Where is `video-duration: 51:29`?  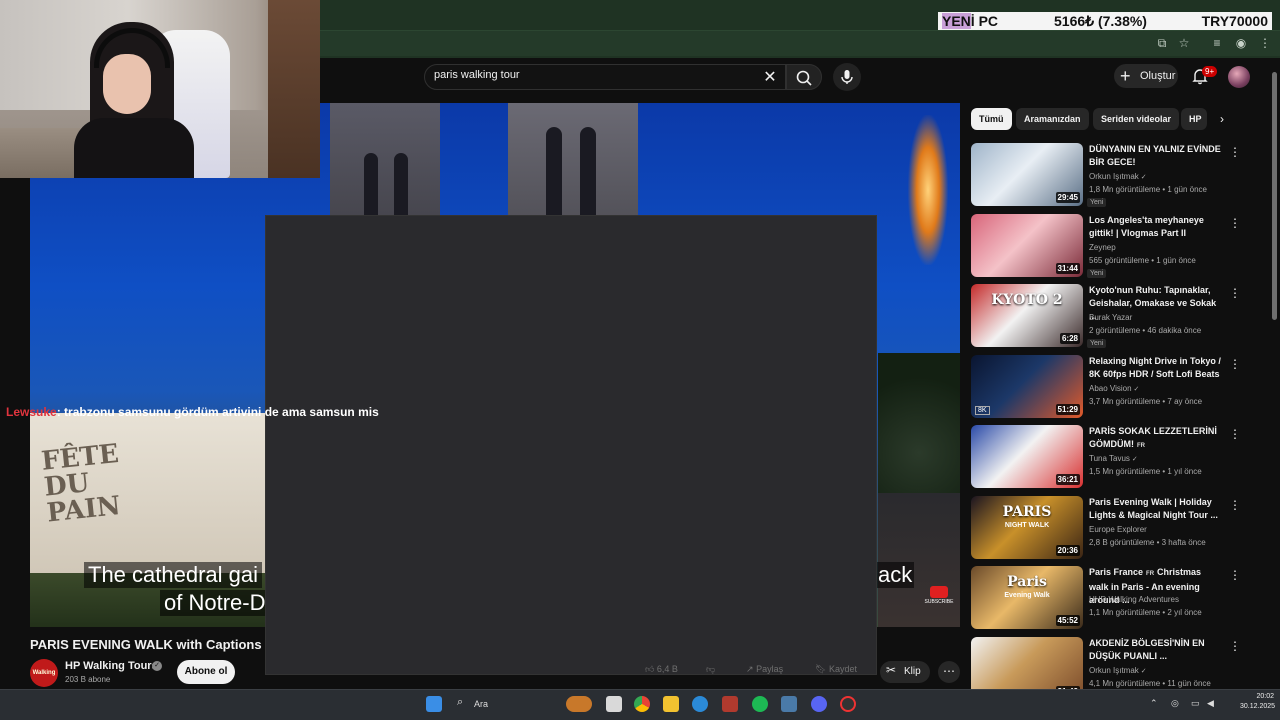 video-duration: 51:29 is located at coordinates (1067, 409).